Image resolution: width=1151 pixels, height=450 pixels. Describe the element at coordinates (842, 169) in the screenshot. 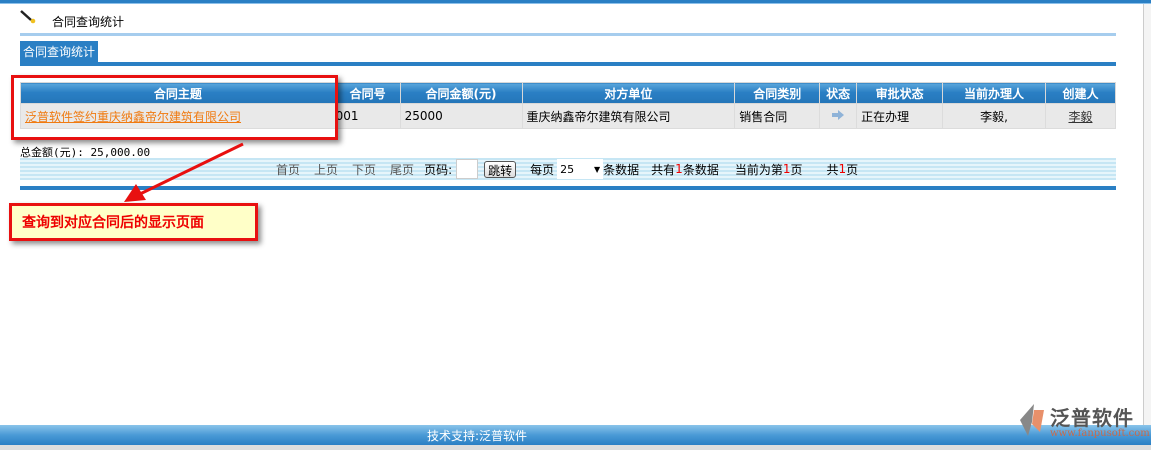

I see `pages-count: 1` at that location.